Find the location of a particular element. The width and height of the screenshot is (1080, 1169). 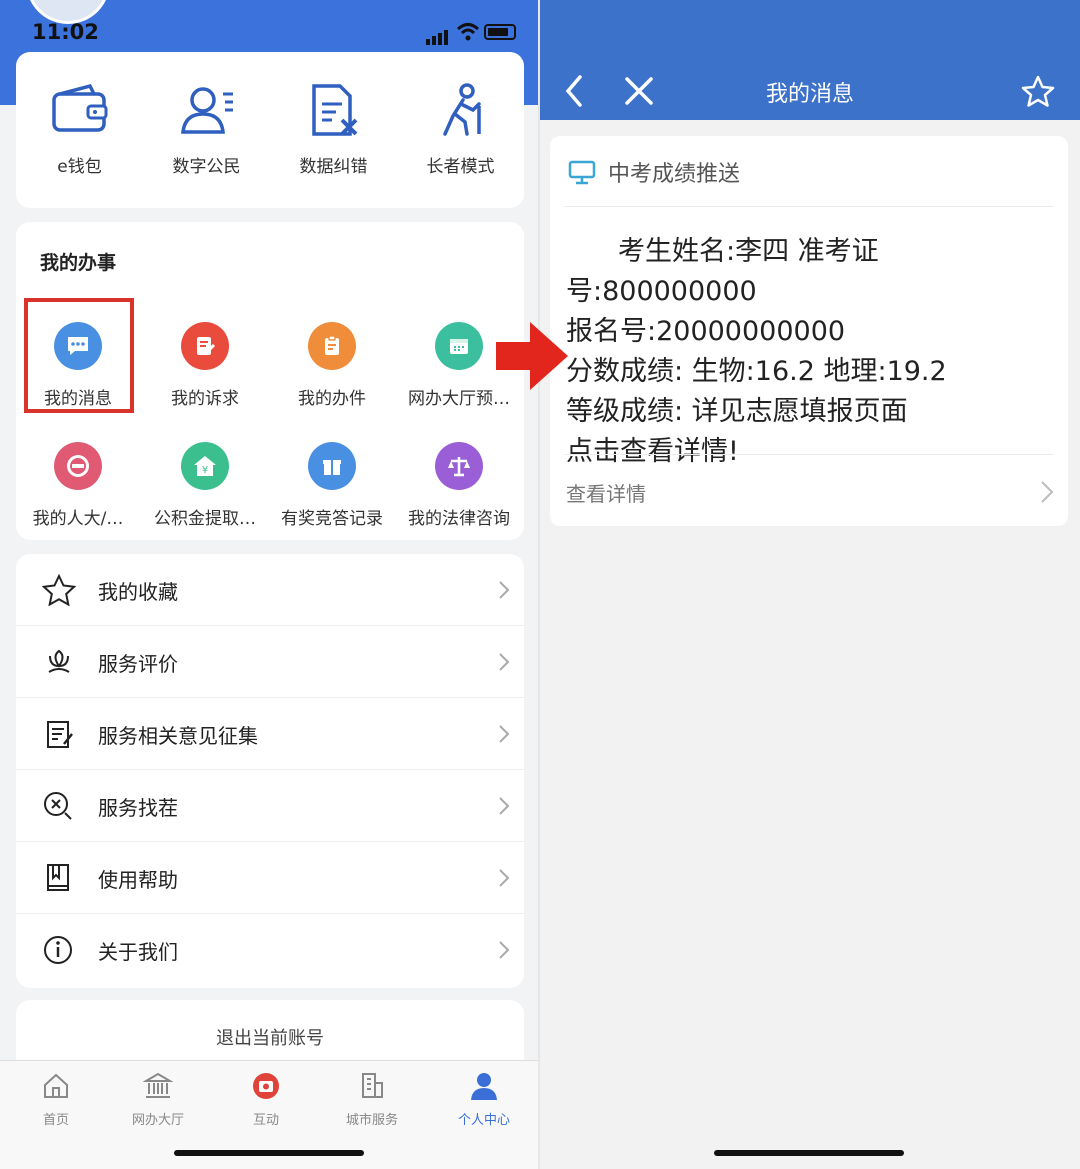

wallet-icon is located at coordinates (79, 107).